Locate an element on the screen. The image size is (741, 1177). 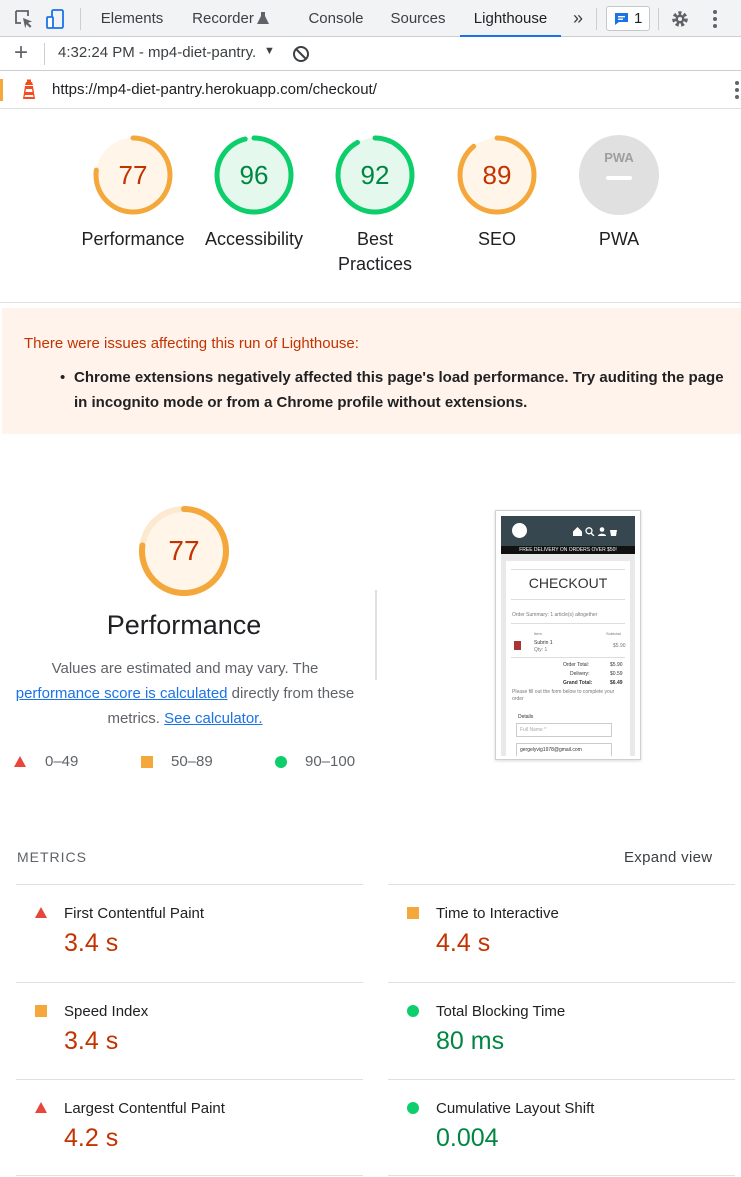
device-toggle-icon is located at coordinates (56, 19).